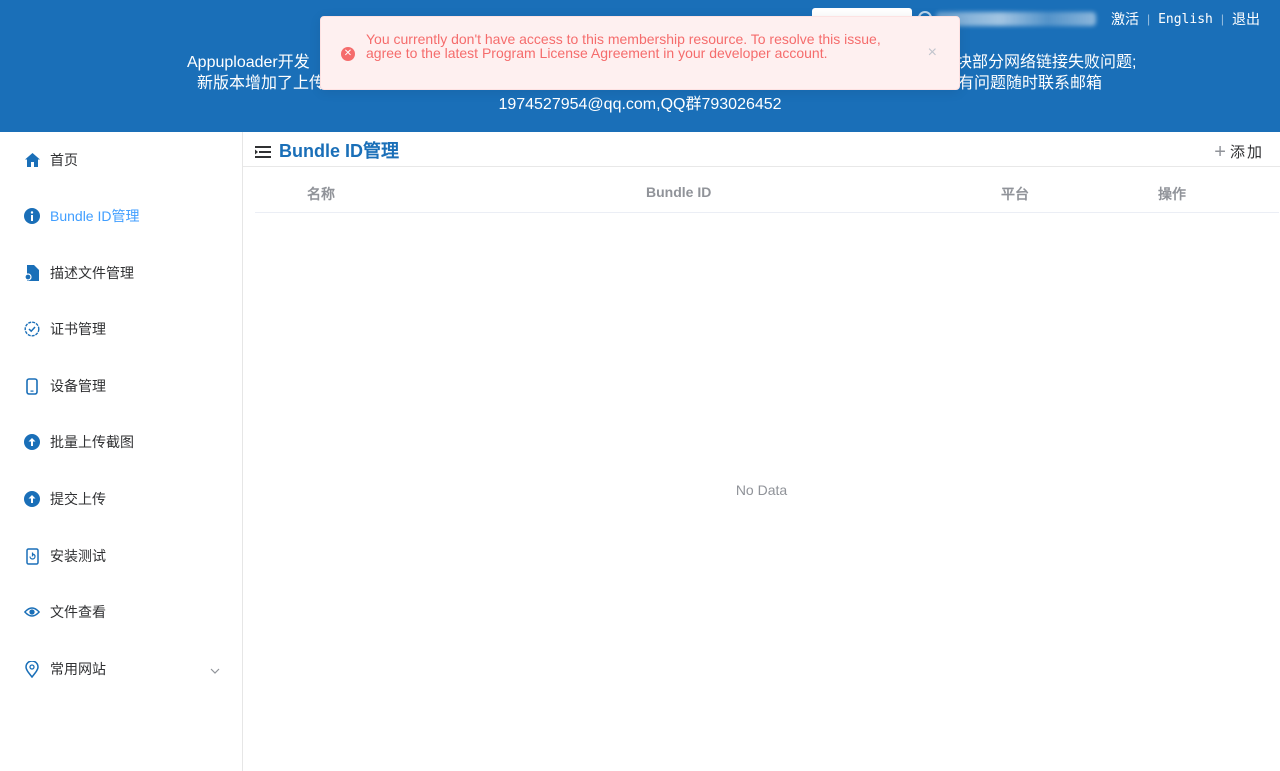 The image size is (1280, 771). What do you see at coordinates (121, 556) in the screenshot?
I see `sidebar-item-install-test: 安装测试` at bounding box center [121, 556].